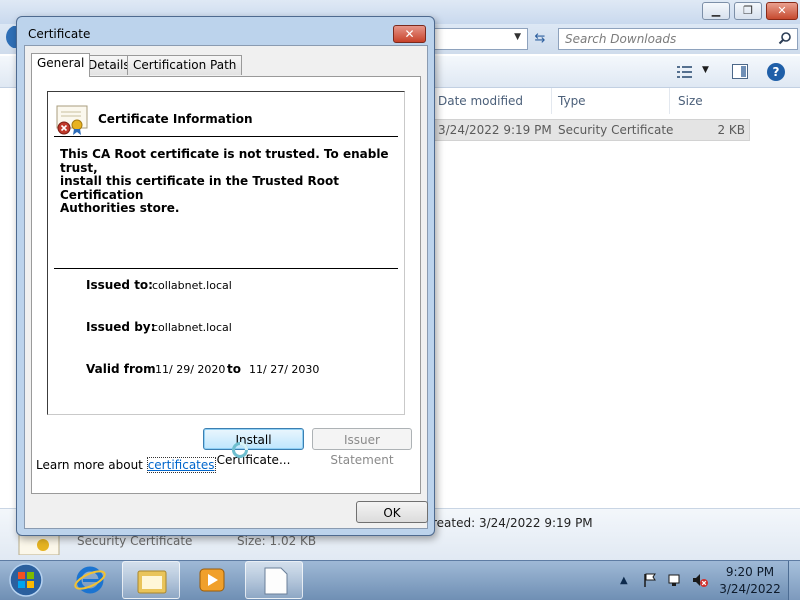 The image size is (800, 603). What do you see at coordinates (776, 72) in the screenshot?
I see `help-icon: ?` at bounding box center [776, 72].